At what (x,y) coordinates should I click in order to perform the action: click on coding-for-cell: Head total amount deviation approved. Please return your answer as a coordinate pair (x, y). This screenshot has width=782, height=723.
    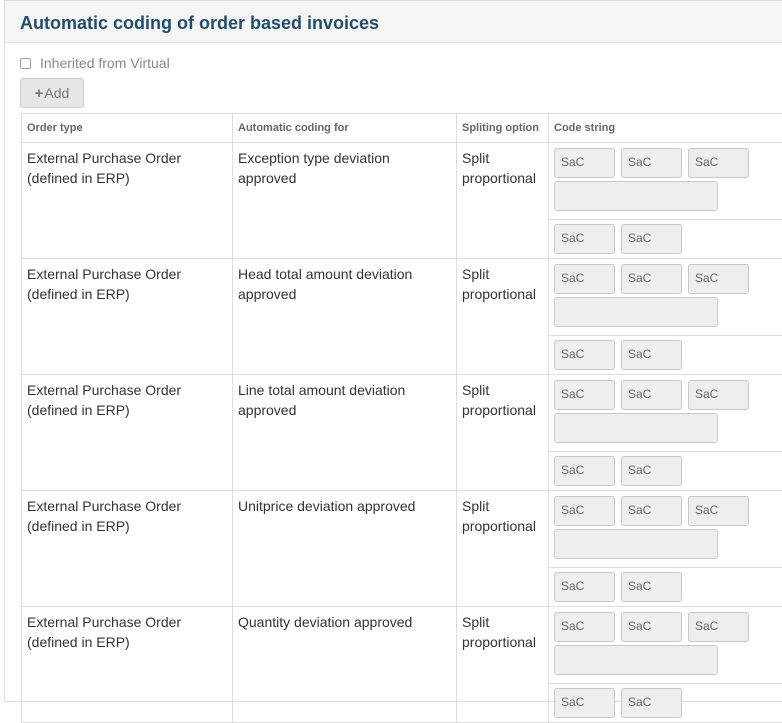
    Looking at the image, I should click on (345, 317).